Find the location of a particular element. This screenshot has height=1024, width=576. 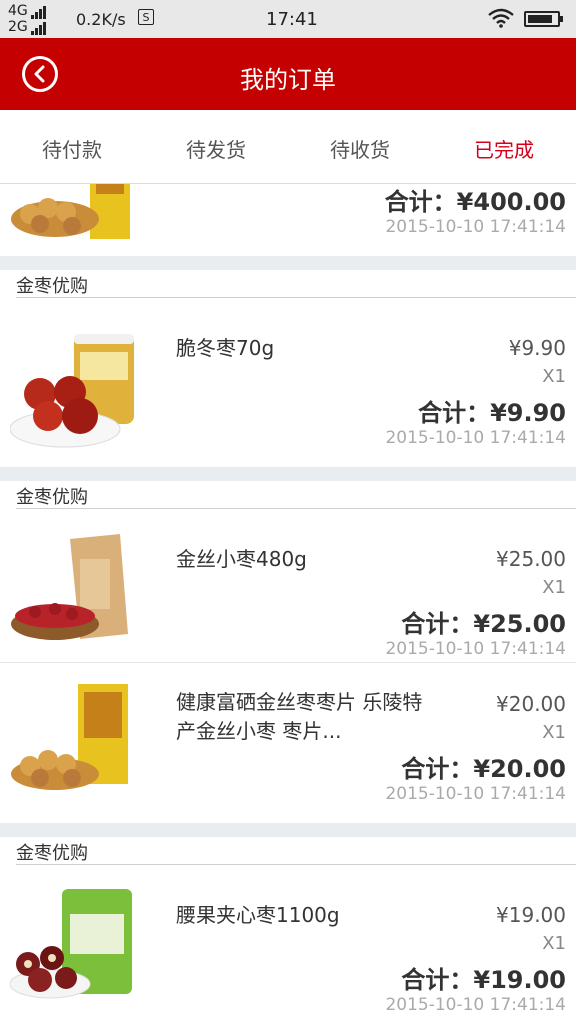

status-bar: 4G 2G 0.2K/s S 17:41 is located at coordinates (288, 19).